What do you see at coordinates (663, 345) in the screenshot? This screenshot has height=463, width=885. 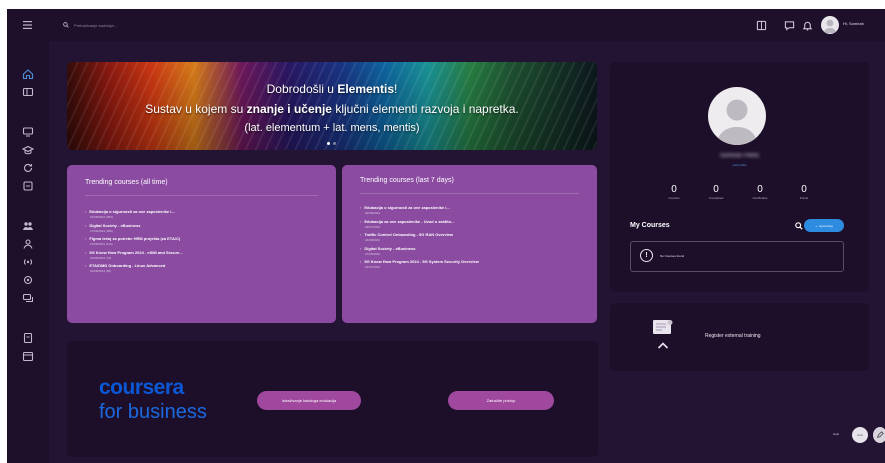 I see `chevron-up-icon` at bounding box center [663, 345].